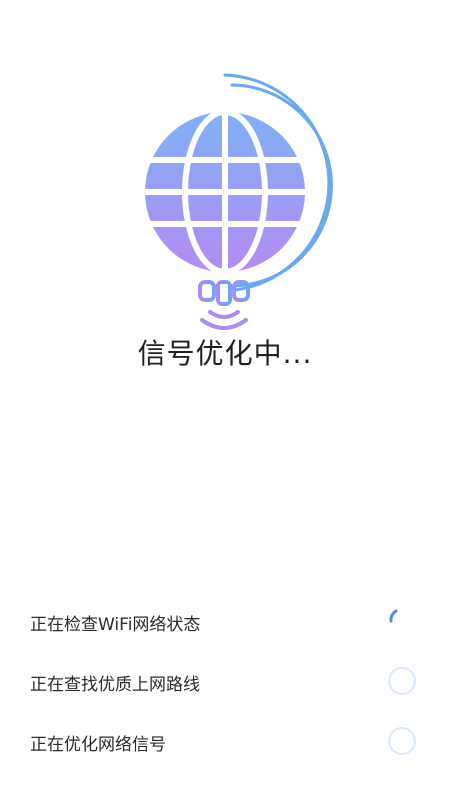 This screenshot has height=800, width=450. Describe the element at coordinates (115, 625) in the screenshot. I see `task-label: 正在检查WiFi网络状态` at that location.